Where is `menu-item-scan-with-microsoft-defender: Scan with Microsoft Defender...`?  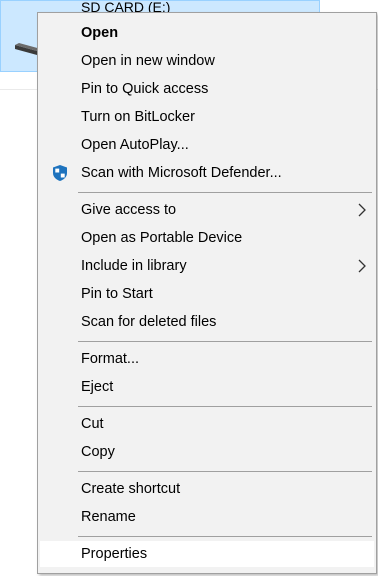 menu-item-scan-with-microsoft-defender: Scan with Microsoft Defender... is located at coordinates (207, 173).